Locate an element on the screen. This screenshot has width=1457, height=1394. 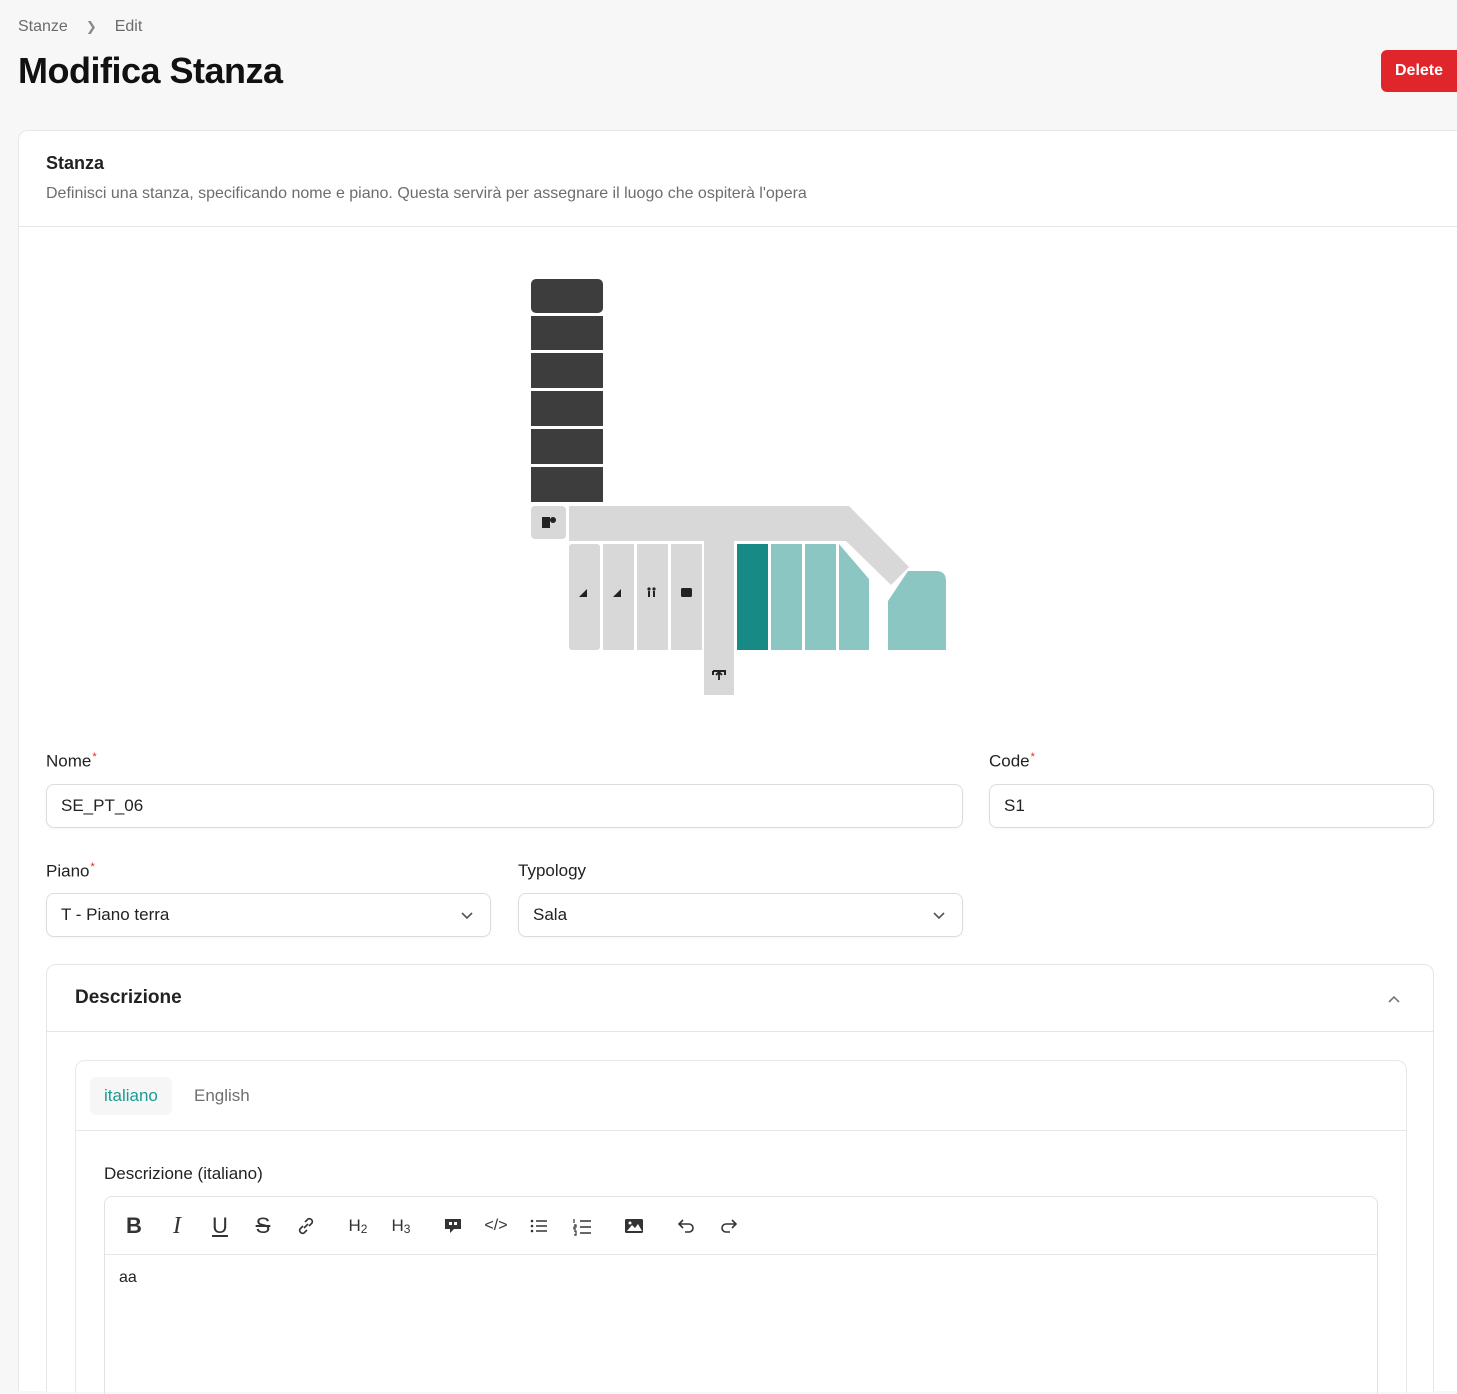
editor-label: Descrizione (italiano) is located at coordinates (183, 1173).